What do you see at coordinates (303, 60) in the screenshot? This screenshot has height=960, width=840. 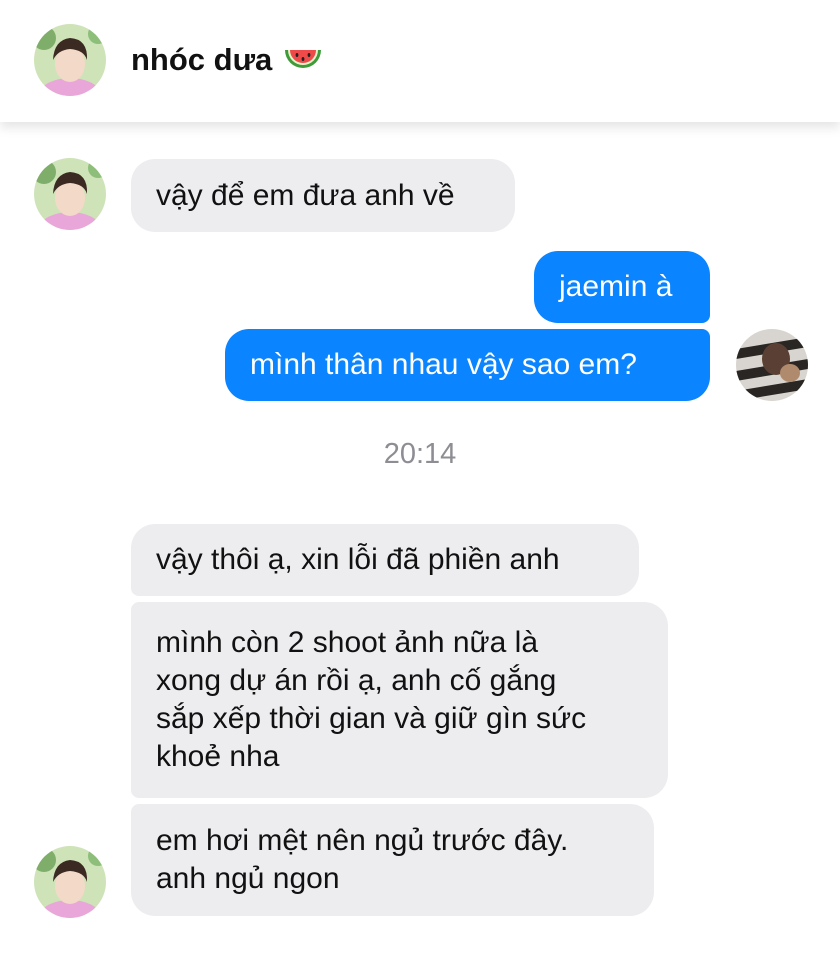 I see `watermelon-icon` at bounding box center [303, 60].